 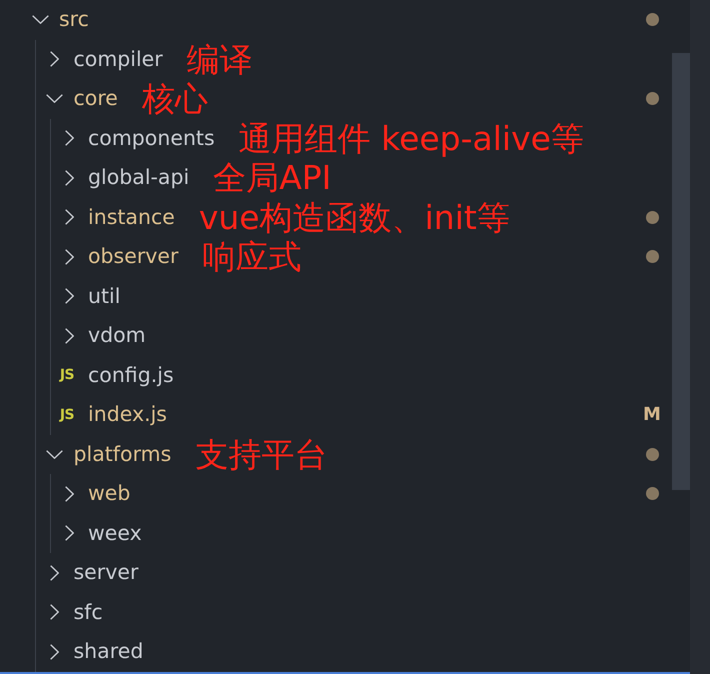 What do you see at coordinates (139, 177) in the screenshot?
I see `folder-label: global-api` at bounding box center [139, 177].